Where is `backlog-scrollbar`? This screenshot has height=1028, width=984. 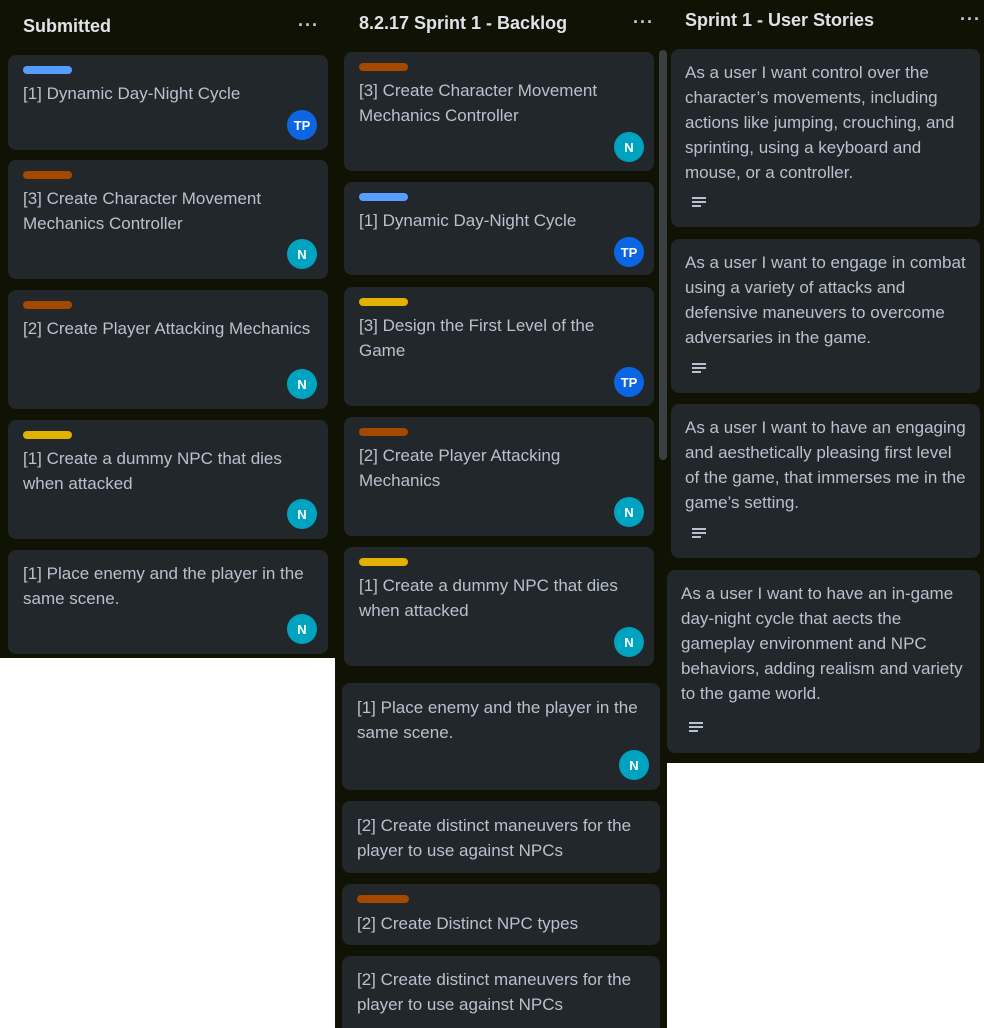 backlog-scrollbar is located at coordinates (663, 255).